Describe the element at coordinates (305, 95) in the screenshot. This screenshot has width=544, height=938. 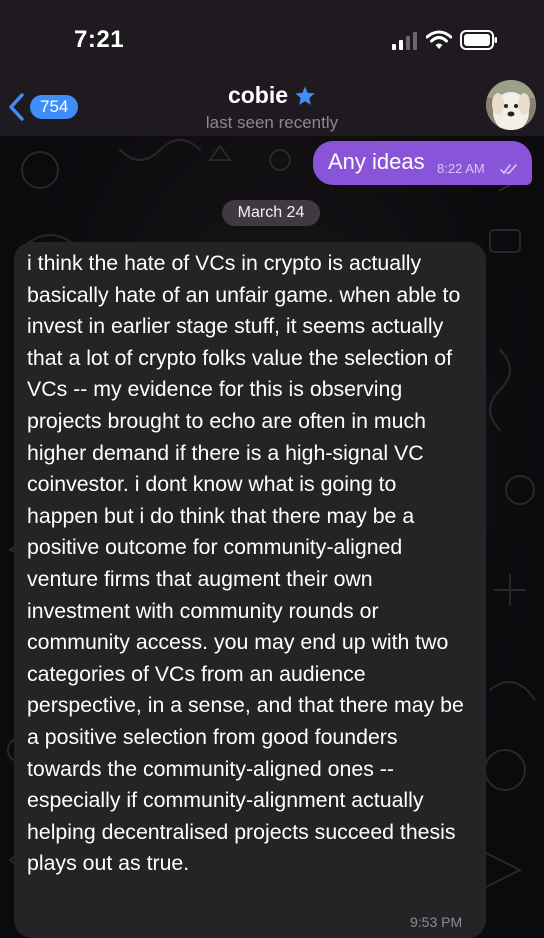
I see `star-icon` at that location.